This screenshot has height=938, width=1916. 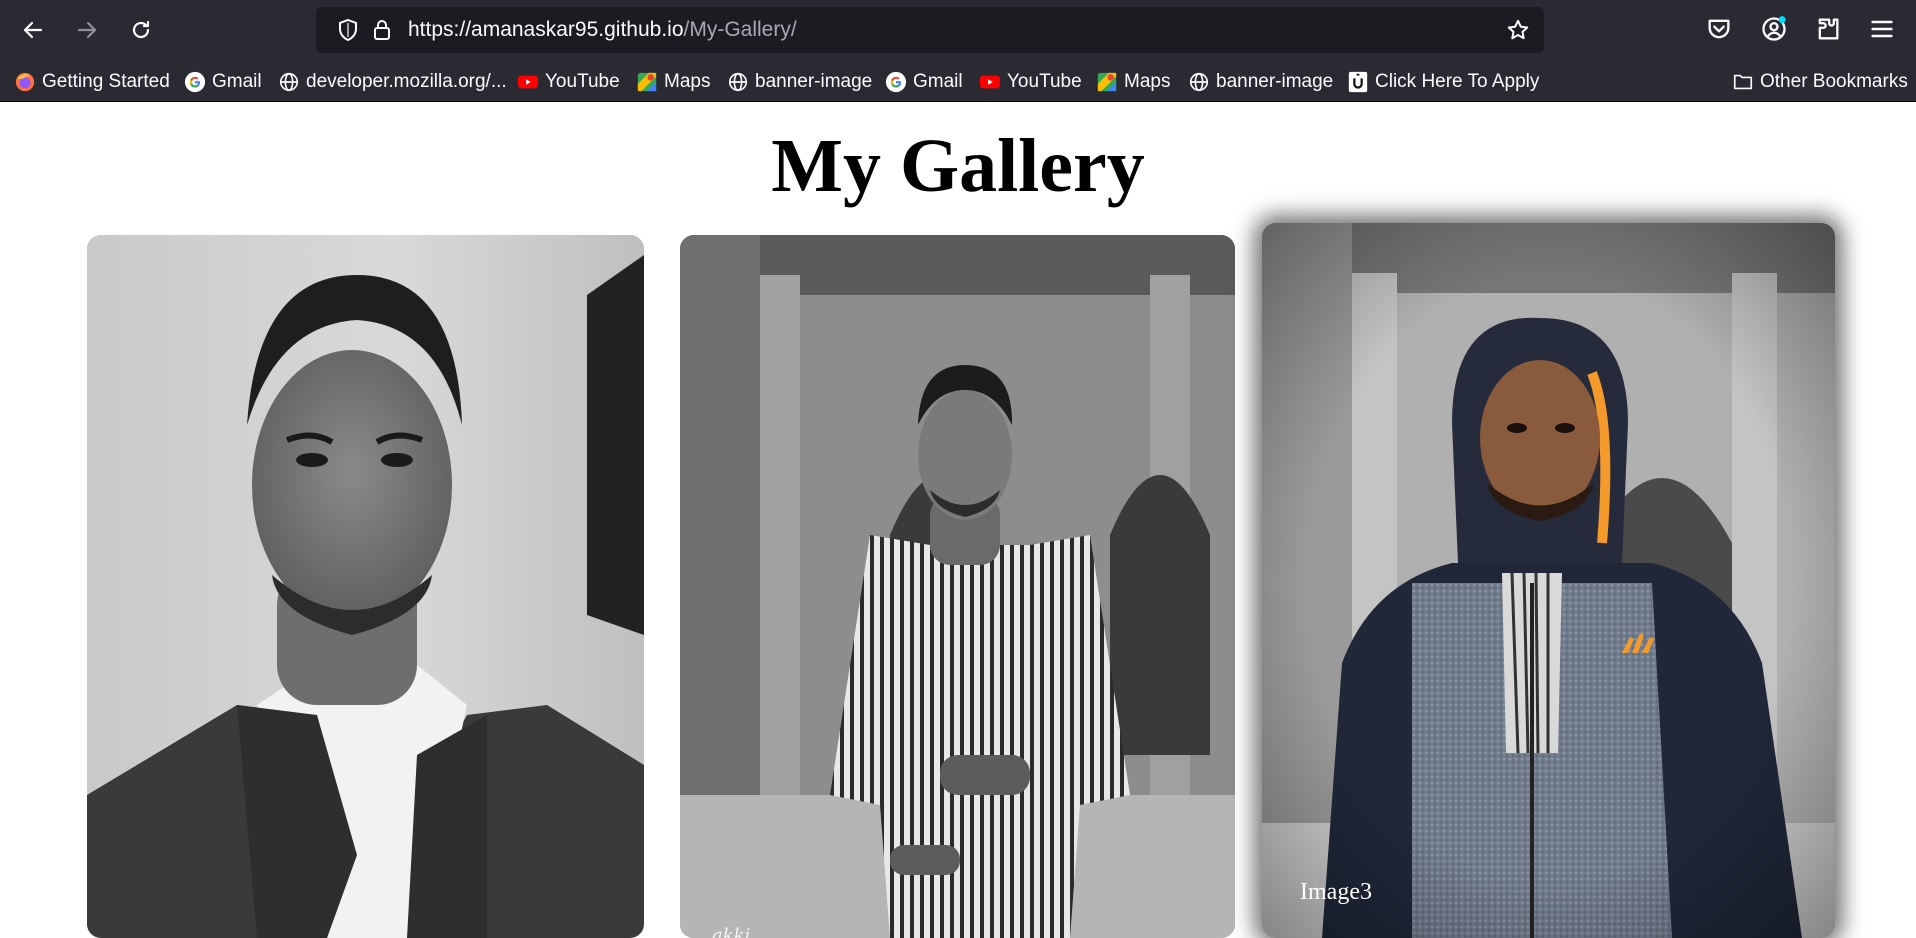 What do you see at coordinates (348, 30) in the screenshot?
I see `tracking-shield-icon` at bounding box center [348, 30].